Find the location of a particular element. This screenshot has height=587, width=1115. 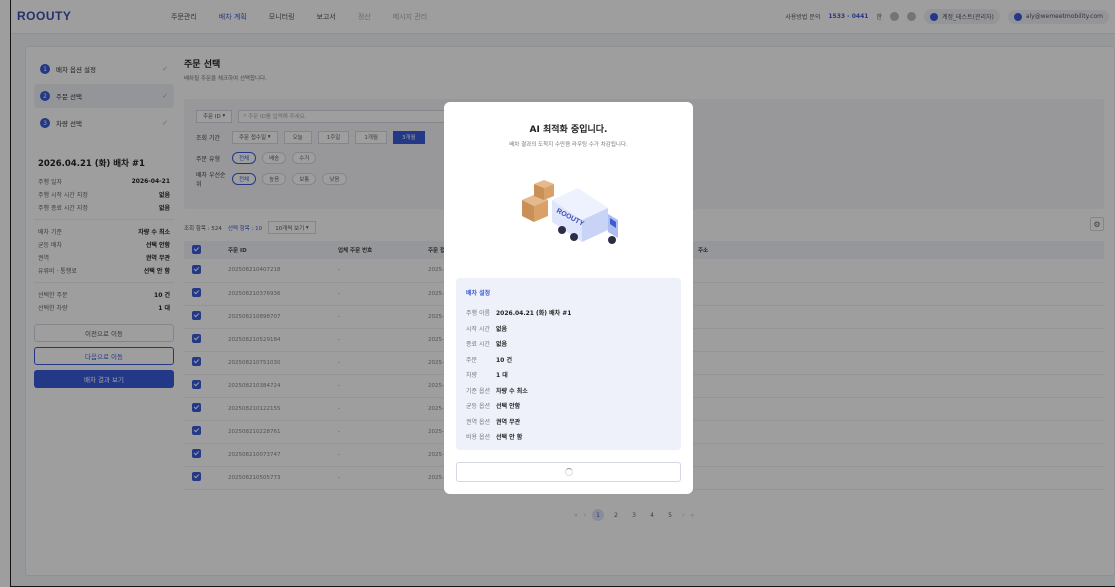

setting-value: 선택 안함 is located at coordinates (508, 407).